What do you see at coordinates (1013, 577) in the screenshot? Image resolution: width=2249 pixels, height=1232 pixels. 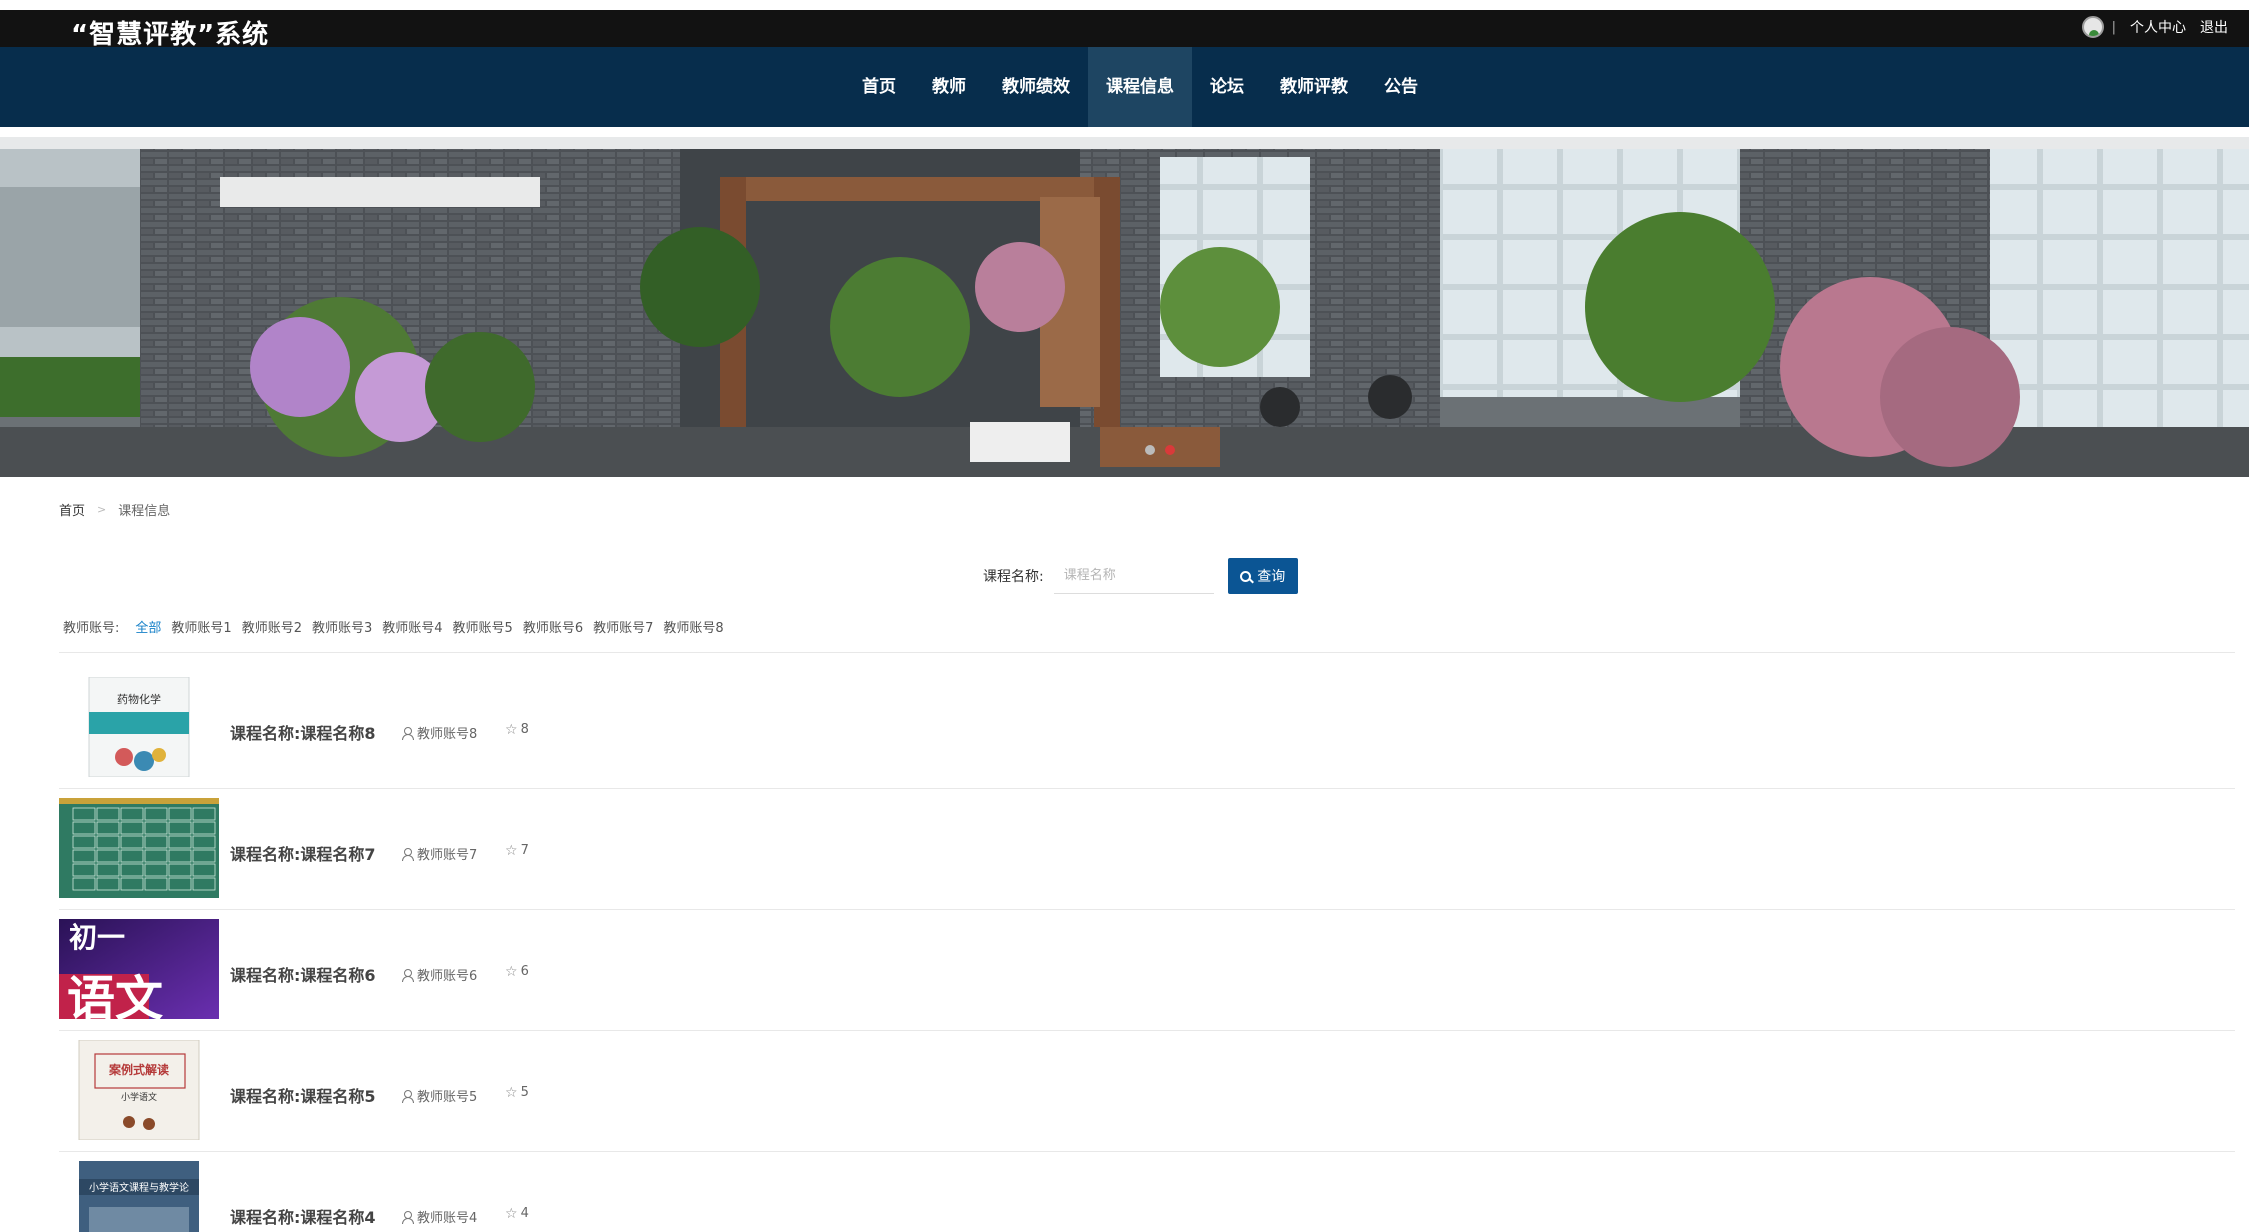 I see `search-label: 课程名称:` at bounding box center [1013, 577].